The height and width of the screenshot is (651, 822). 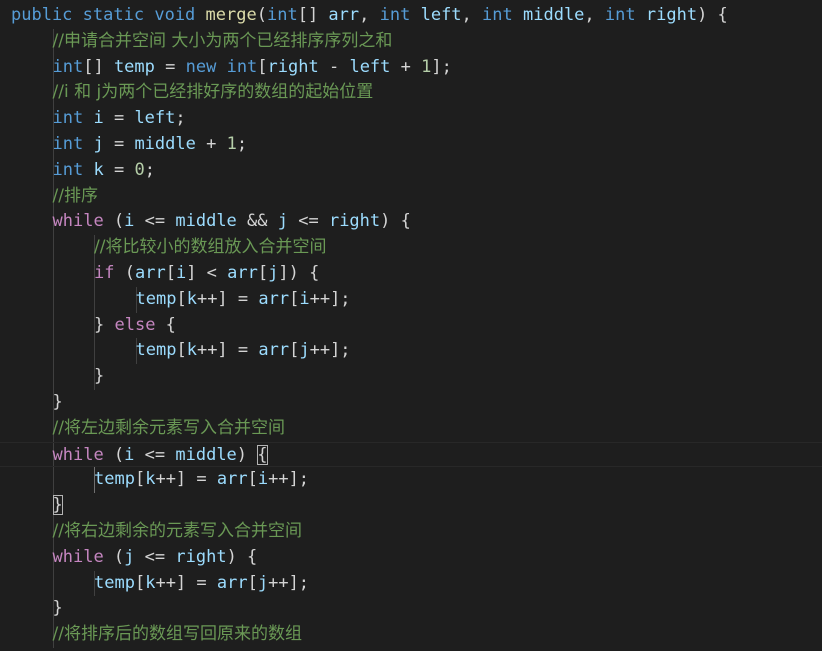 I want to click on code-line: //将右边剩余的元素写入合并空间, so click(x=411, y=532).